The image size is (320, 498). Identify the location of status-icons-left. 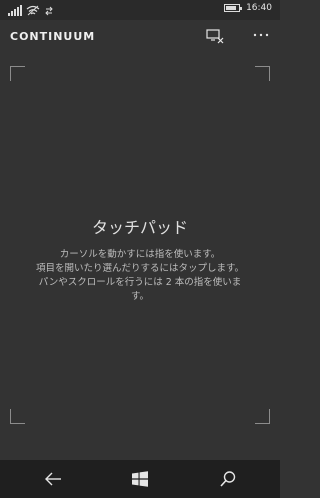
(31, 10).